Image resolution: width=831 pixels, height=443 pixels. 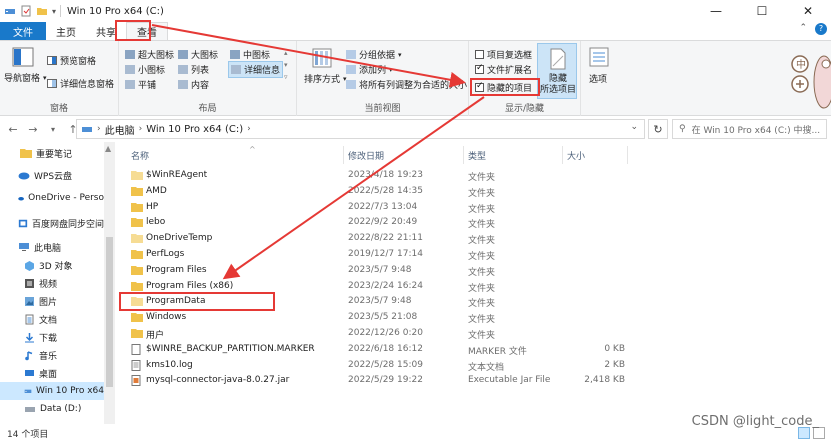 I want to click on text-file-icon, so click(x=137, y=365).